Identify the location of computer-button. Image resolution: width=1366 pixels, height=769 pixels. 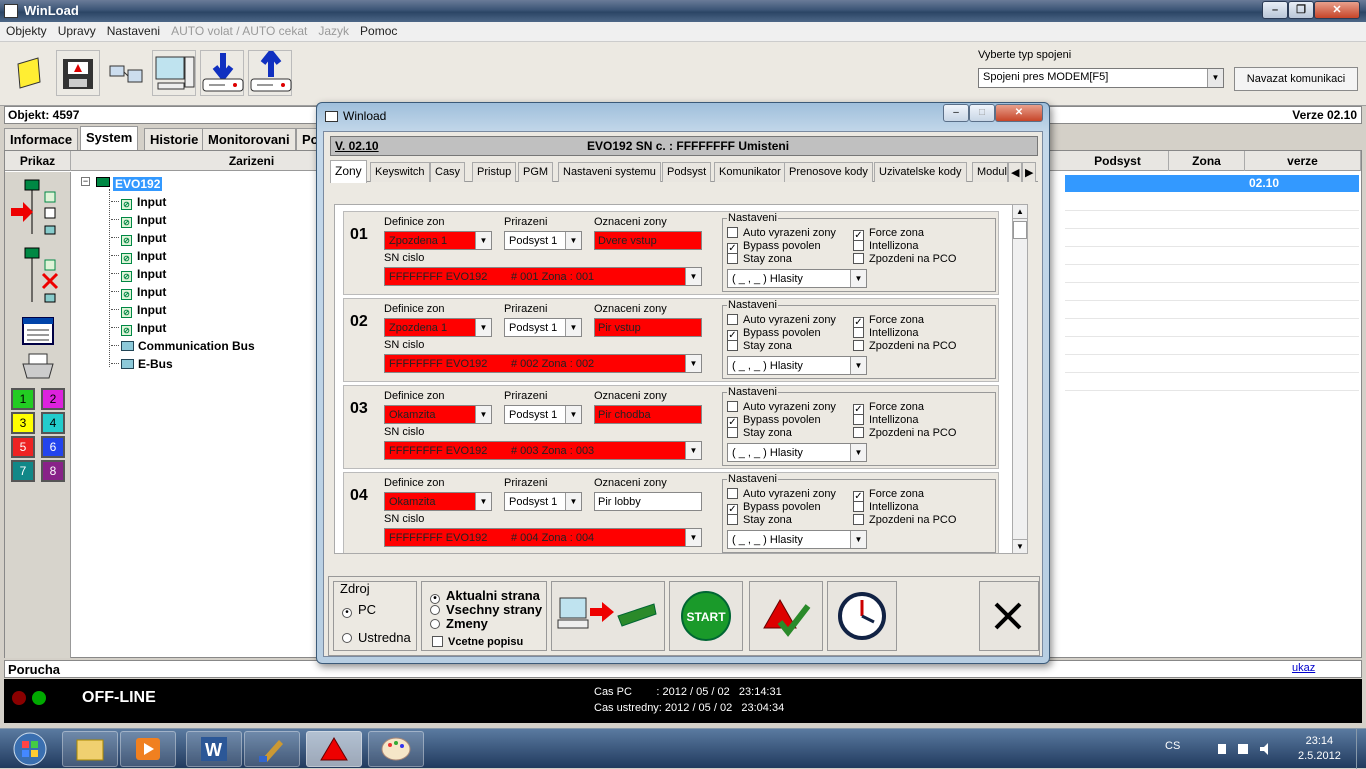
(174, 73).